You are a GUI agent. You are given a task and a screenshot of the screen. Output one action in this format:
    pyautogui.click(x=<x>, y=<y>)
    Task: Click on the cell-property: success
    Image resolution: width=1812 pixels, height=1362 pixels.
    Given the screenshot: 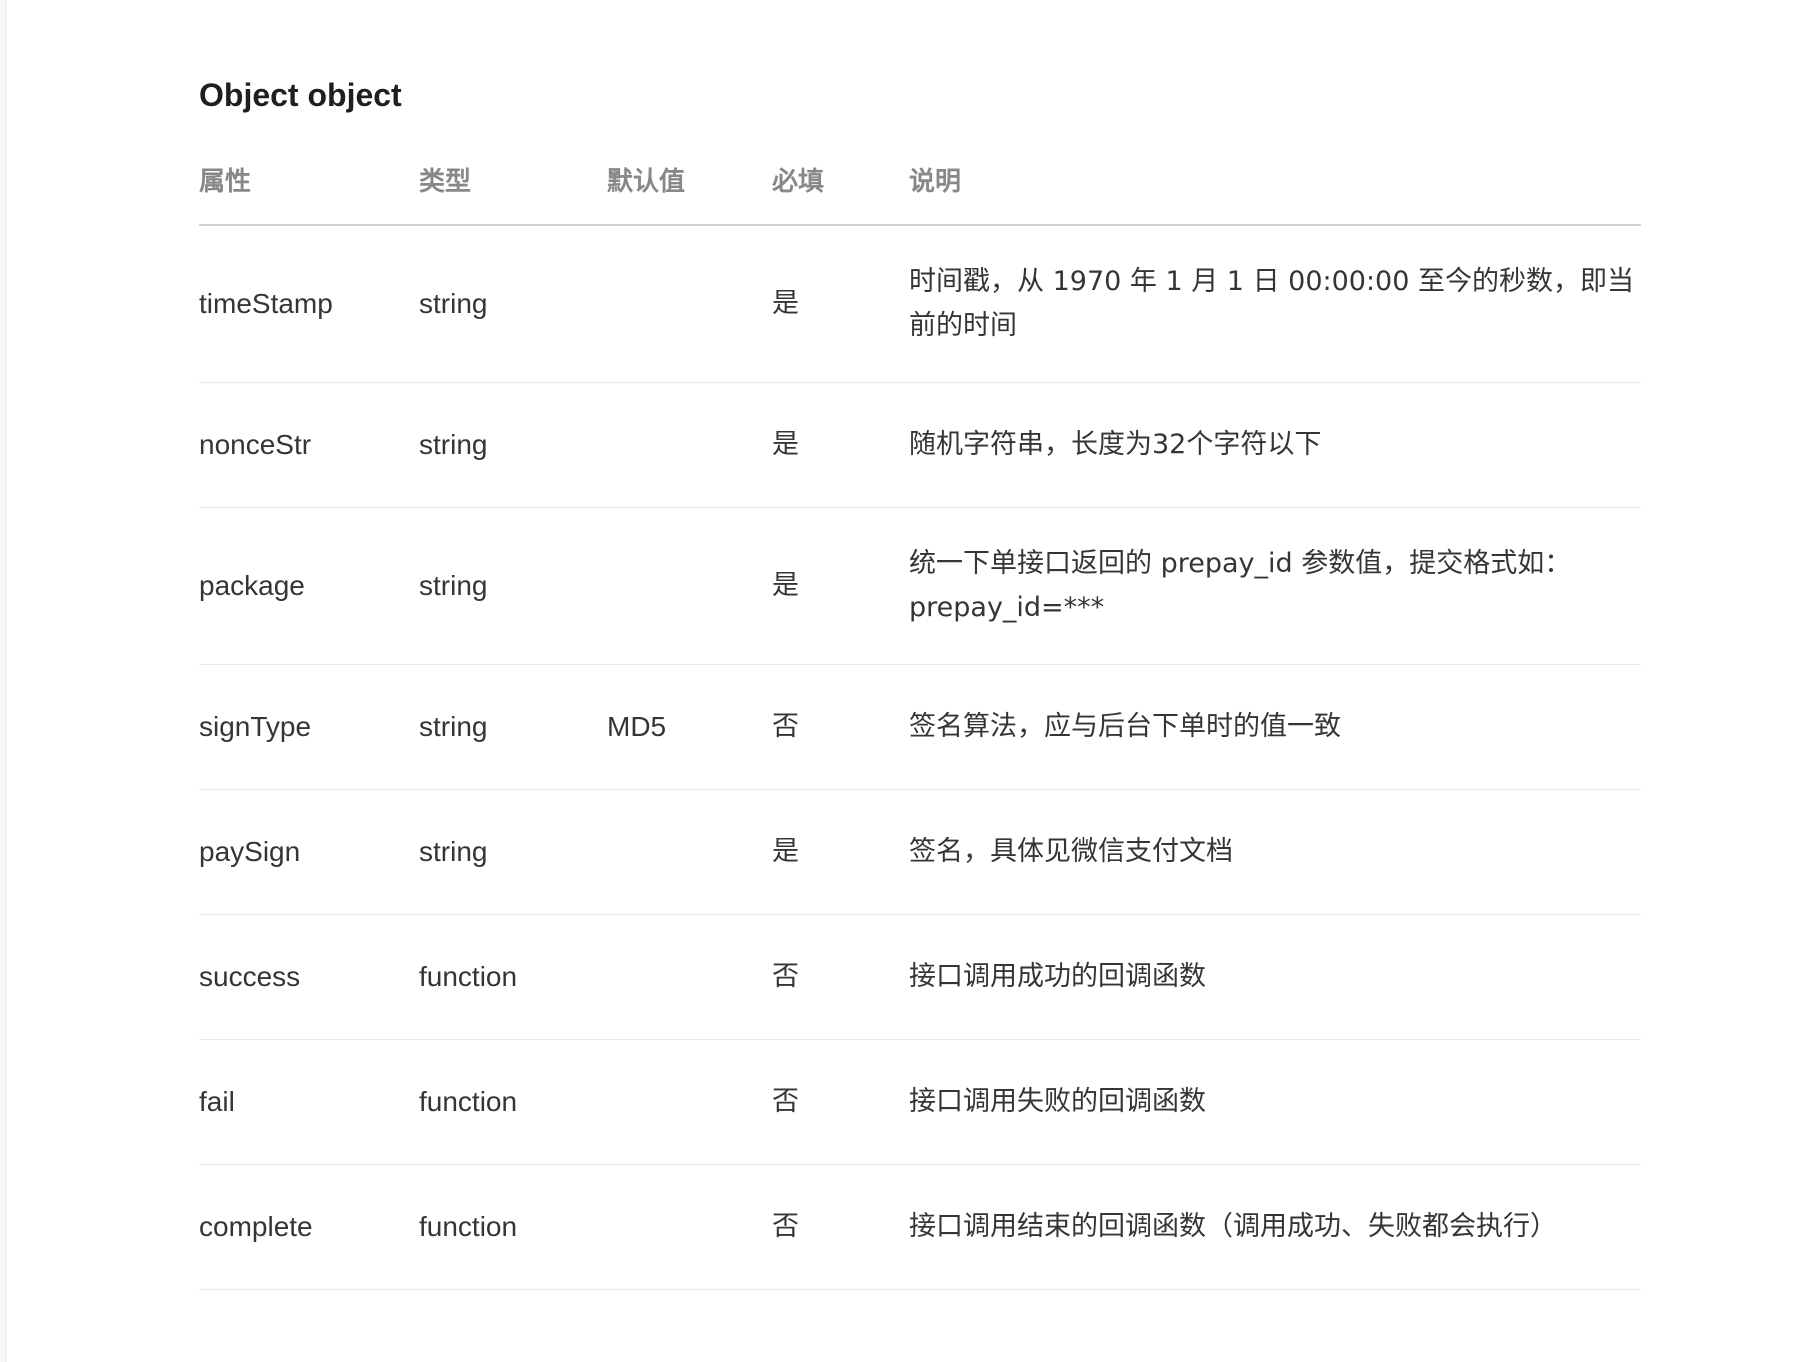 What is the action you would take?
    pyautogui.click(x=309, y=977)
    